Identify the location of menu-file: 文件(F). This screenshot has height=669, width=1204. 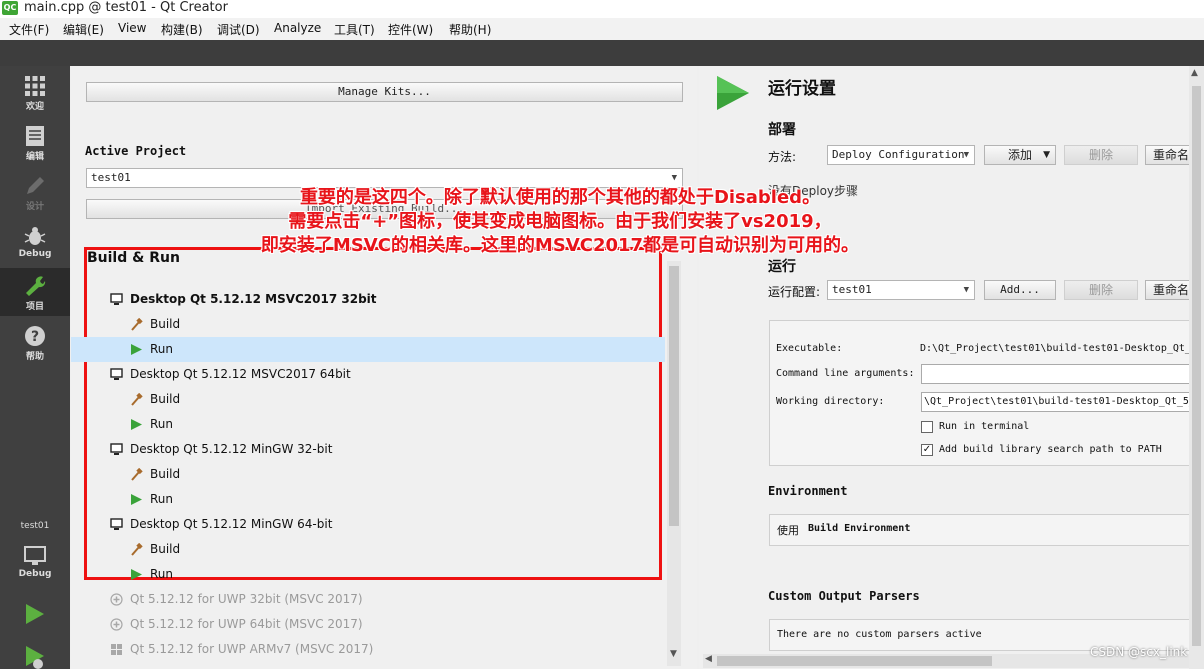
(29, 29).